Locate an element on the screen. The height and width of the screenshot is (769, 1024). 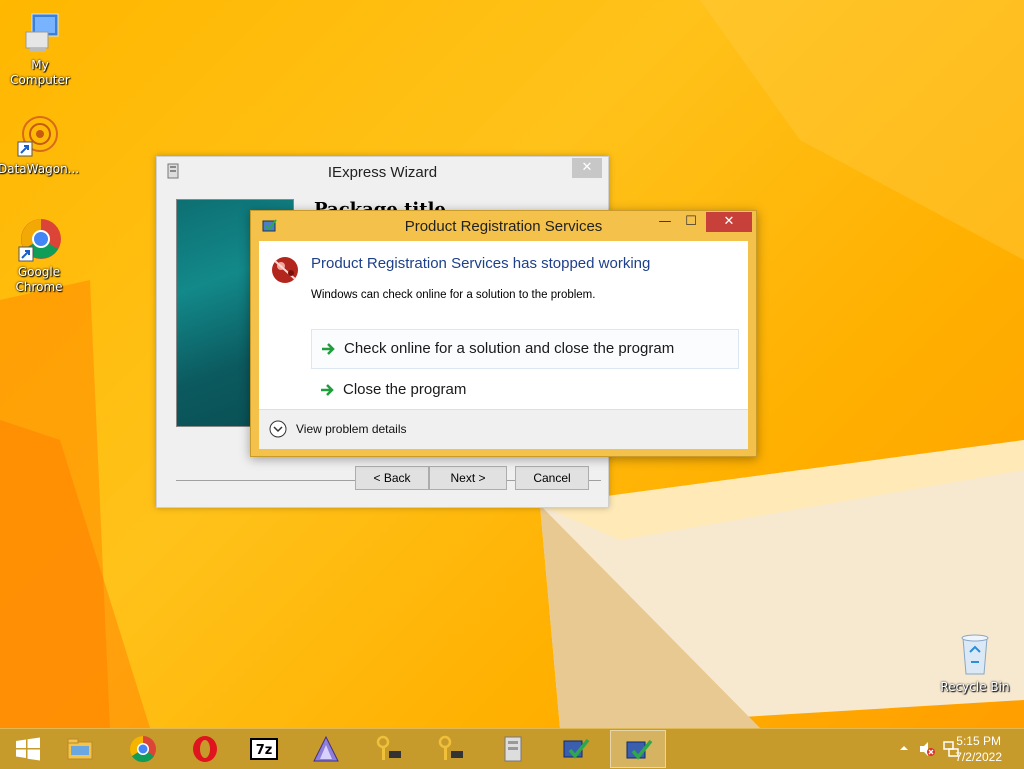
dialog-title-bar: Product Registration Services — ☐ ✕ is located at coordinates (503, 226).